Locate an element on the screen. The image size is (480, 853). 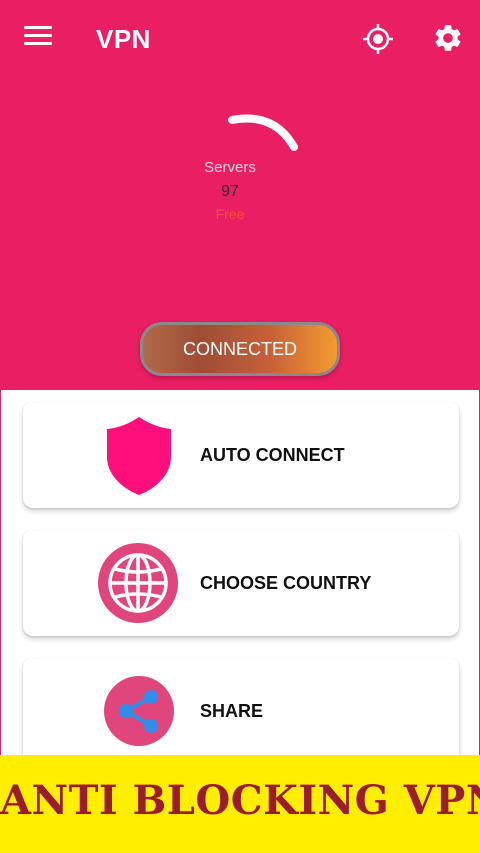
share-label: SHARE is located at coordinates (232, 711).